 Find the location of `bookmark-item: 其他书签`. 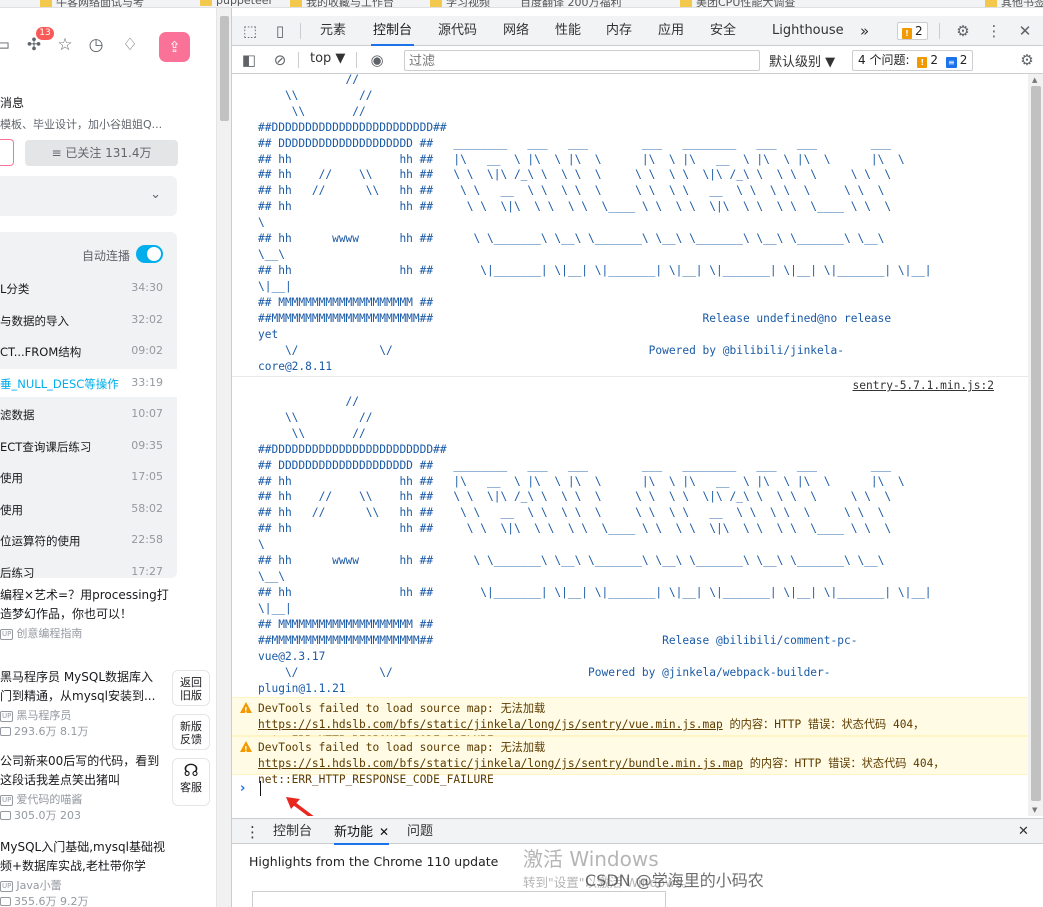

bookmark-item: 其他书签 is located at coordinates (1014, 3).